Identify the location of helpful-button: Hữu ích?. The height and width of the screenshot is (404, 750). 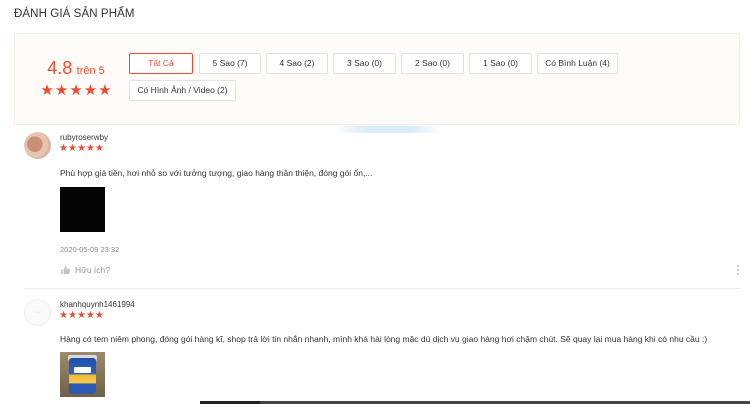
(85, 270).